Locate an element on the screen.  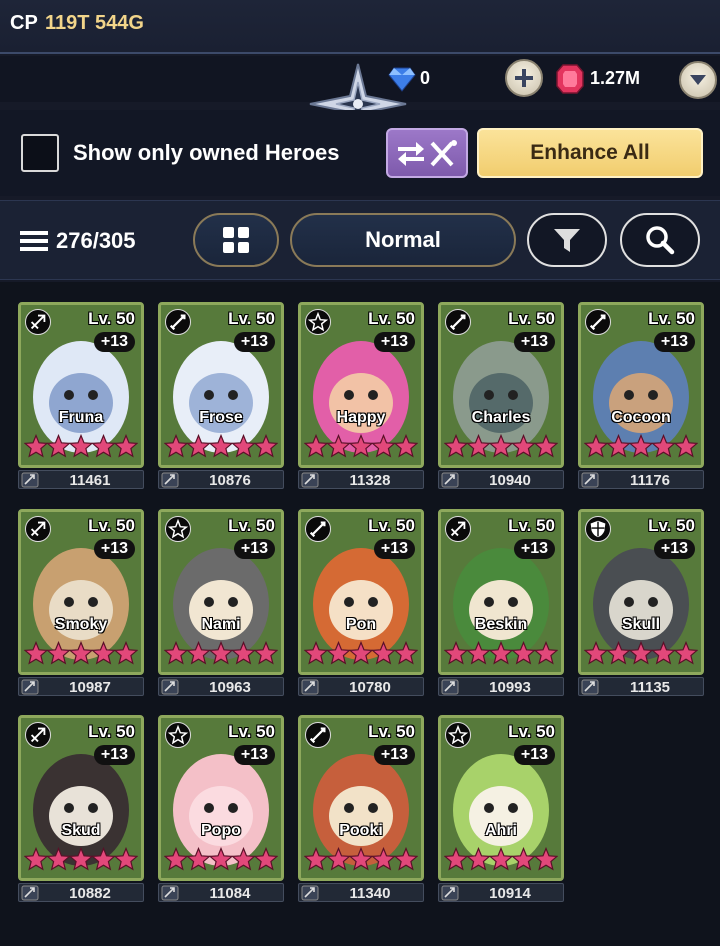
search-button is located at coordinates (660, 240).